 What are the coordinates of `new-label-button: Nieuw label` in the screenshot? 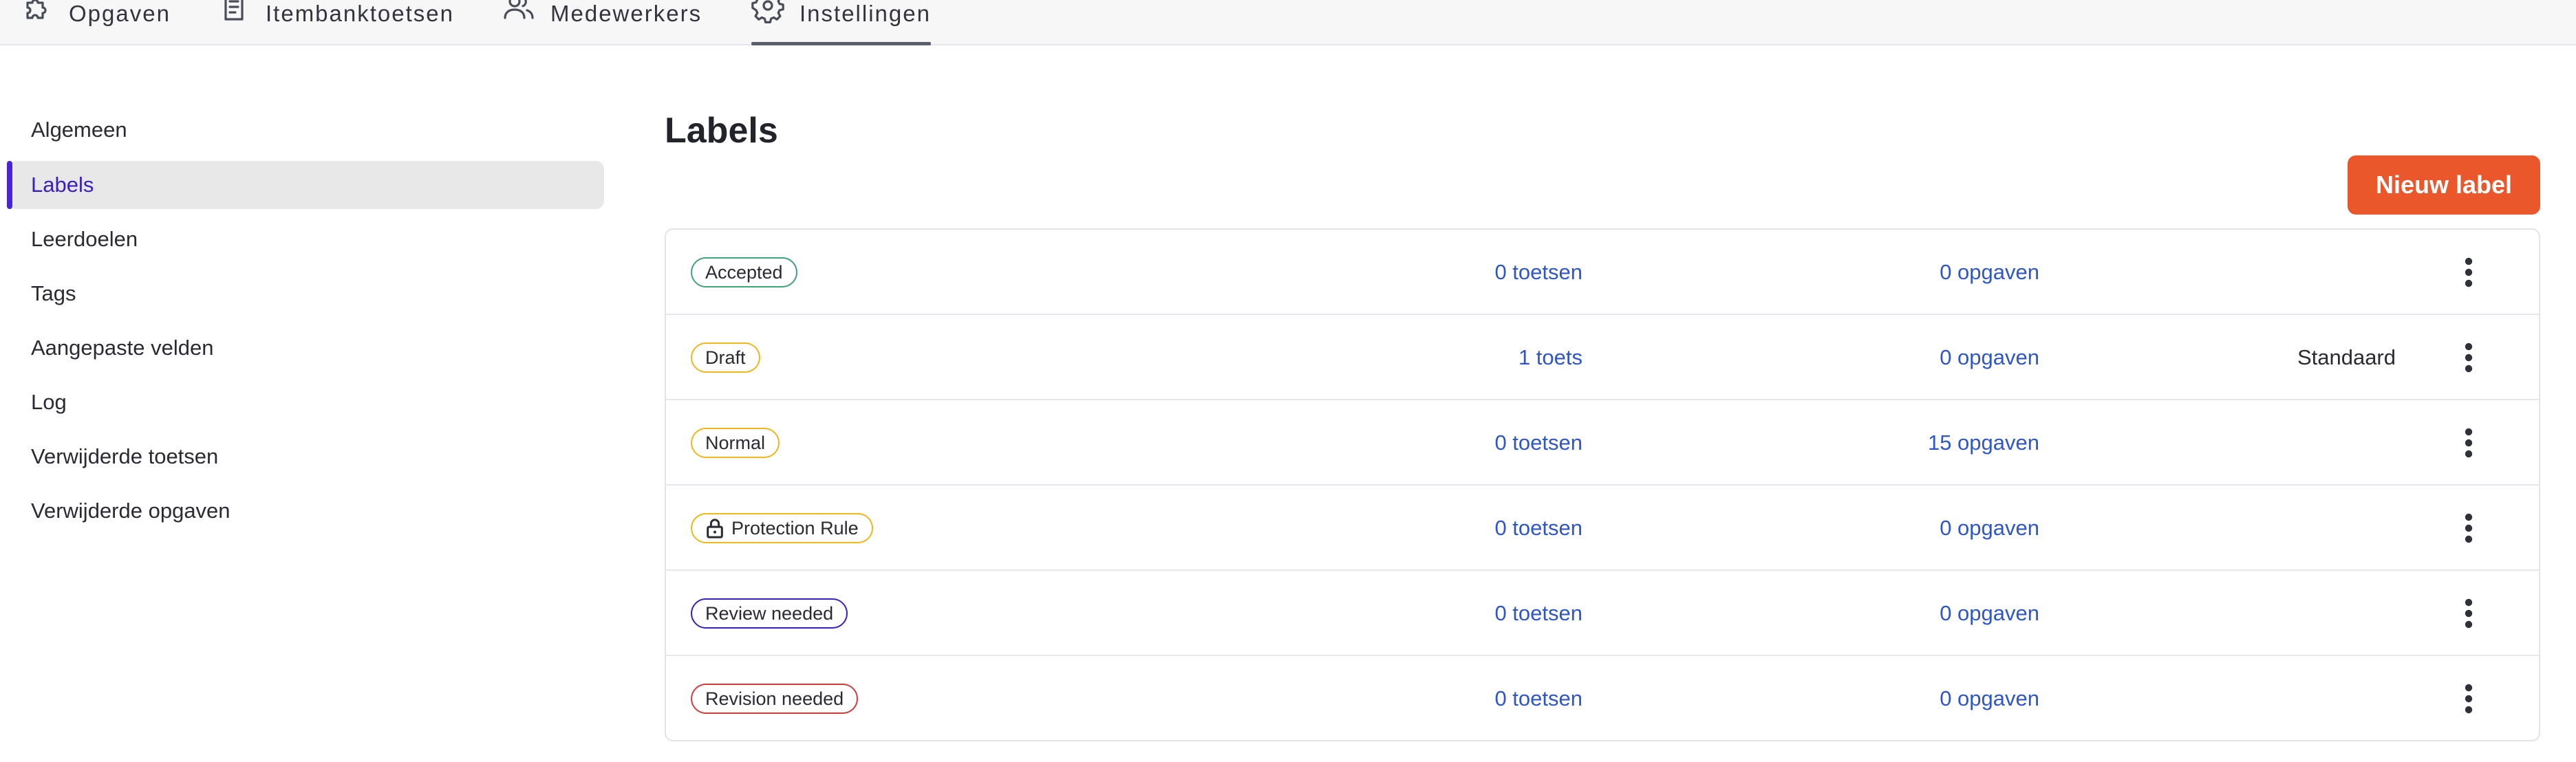 It's located at (2444, 185).